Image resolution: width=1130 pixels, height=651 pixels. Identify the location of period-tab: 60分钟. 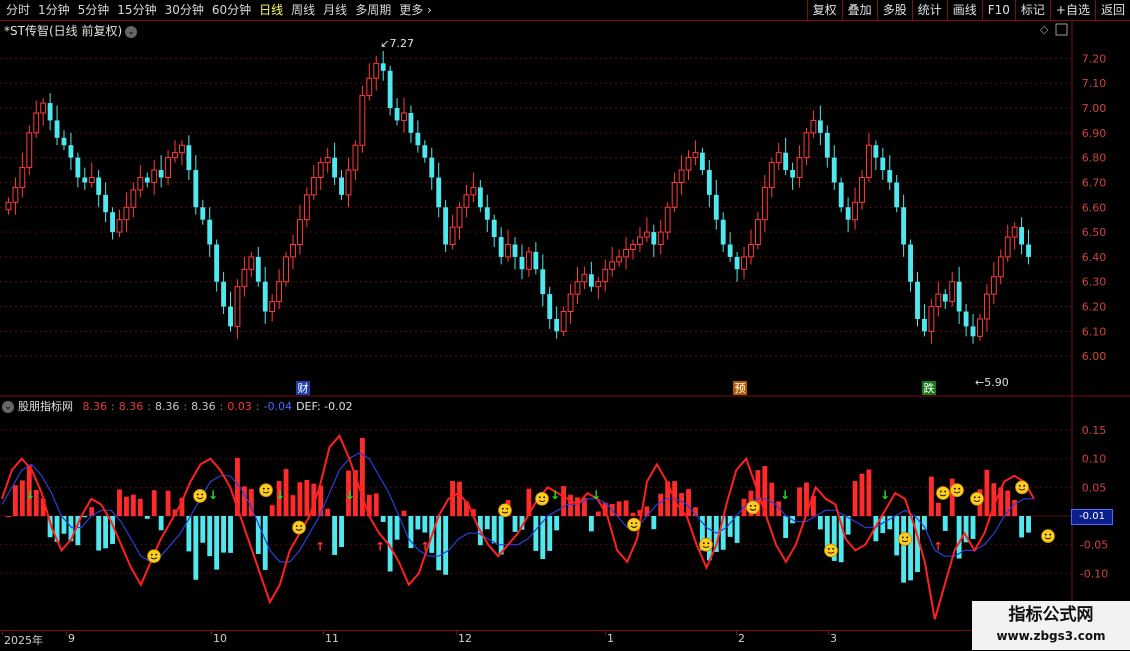
(231, 10).